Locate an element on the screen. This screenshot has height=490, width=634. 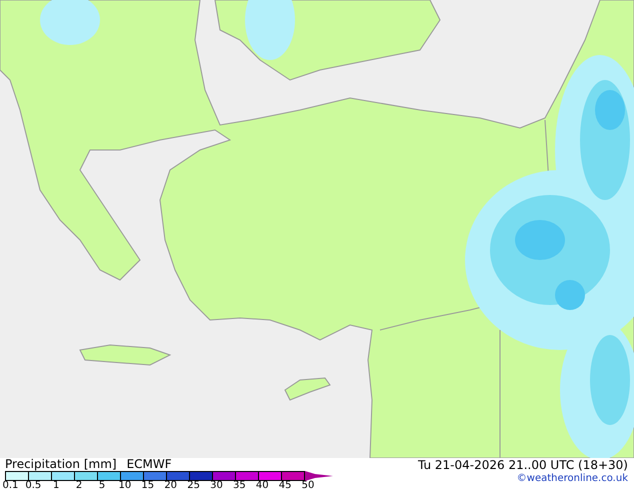
legend-label: 20 is located at coordinates (170, 485).